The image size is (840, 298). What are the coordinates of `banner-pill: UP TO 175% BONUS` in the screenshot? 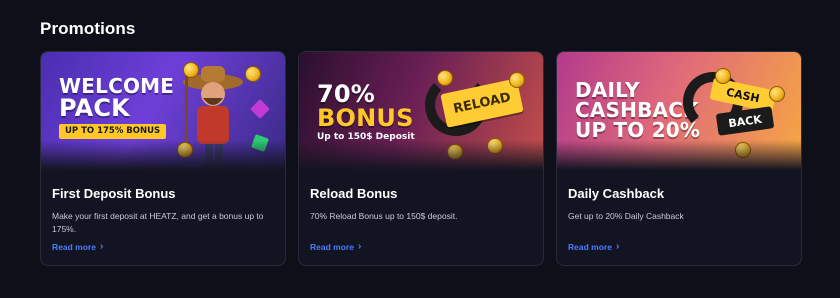 It's located at (113, 131).